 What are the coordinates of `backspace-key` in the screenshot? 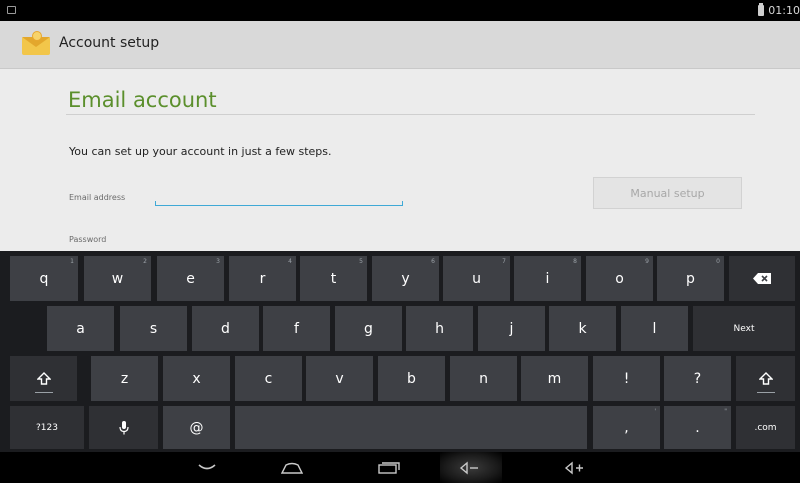 It's located at (762, 278).